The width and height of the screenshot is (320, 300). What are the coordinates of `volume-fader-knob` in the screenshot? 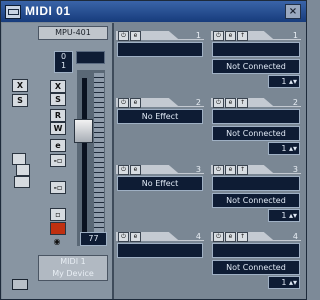 It's located at (83, 131).